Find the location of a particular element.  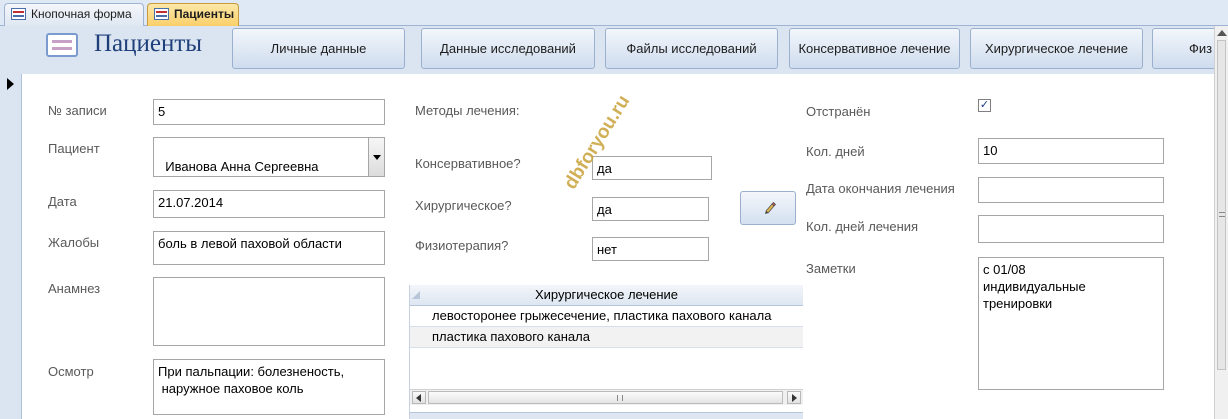

subform-navigation-bar is located at coordinates (606, 415).